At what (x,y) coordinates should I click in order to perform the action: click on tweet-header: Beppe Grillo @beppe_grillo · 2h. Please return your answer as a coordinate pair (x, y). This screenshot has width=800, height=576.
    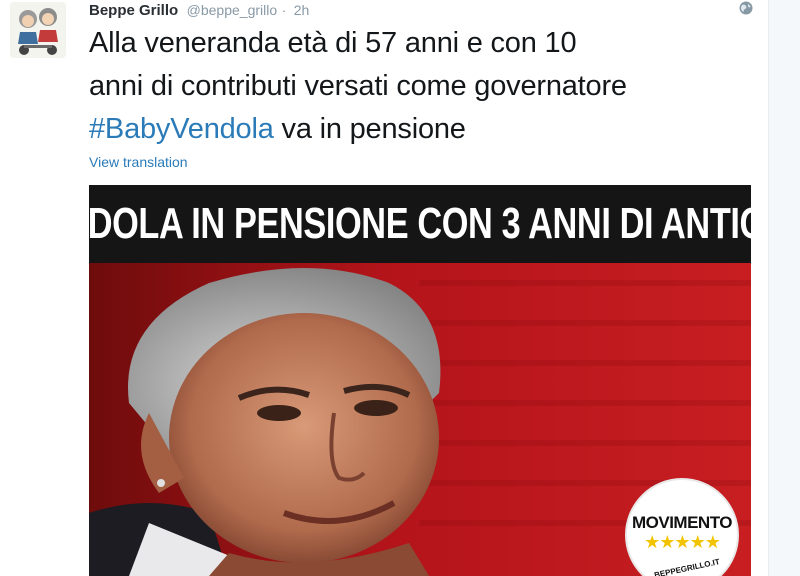
    Looking at the image, I should click on (199, 10).